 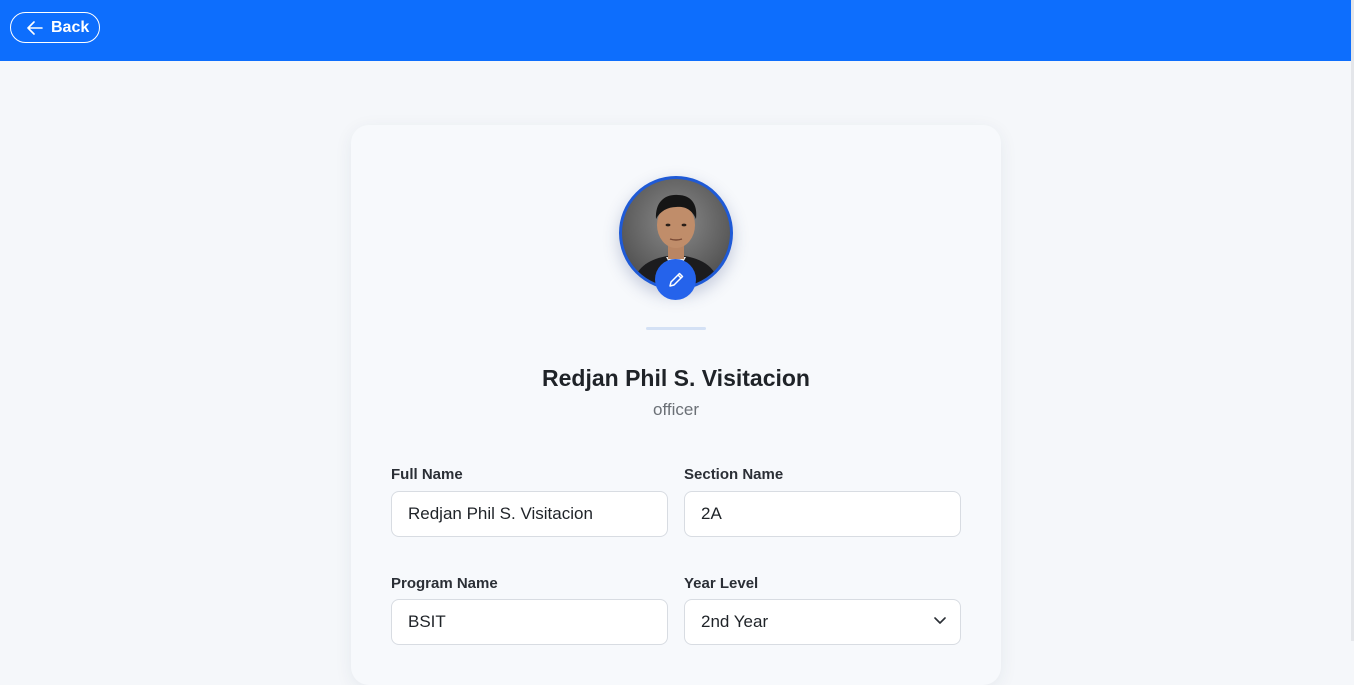 I want to click on edit-photo-button, so click(x=675, y=279).